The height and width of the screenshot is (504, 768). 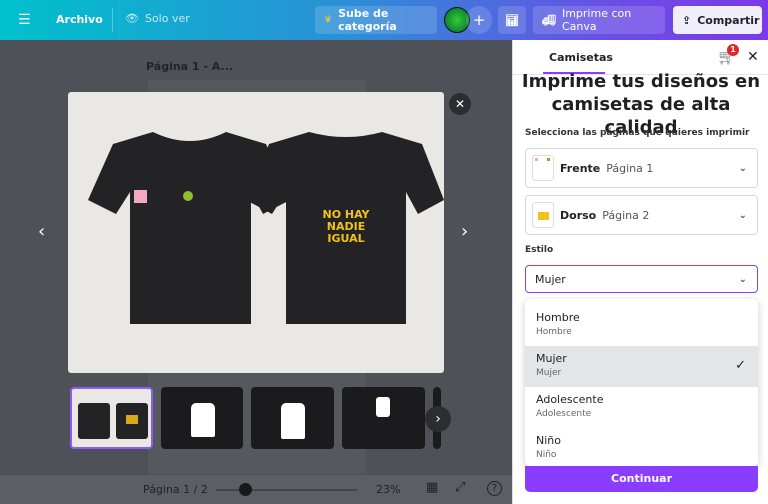 I want to click on divider, so click(x=112, y=20).